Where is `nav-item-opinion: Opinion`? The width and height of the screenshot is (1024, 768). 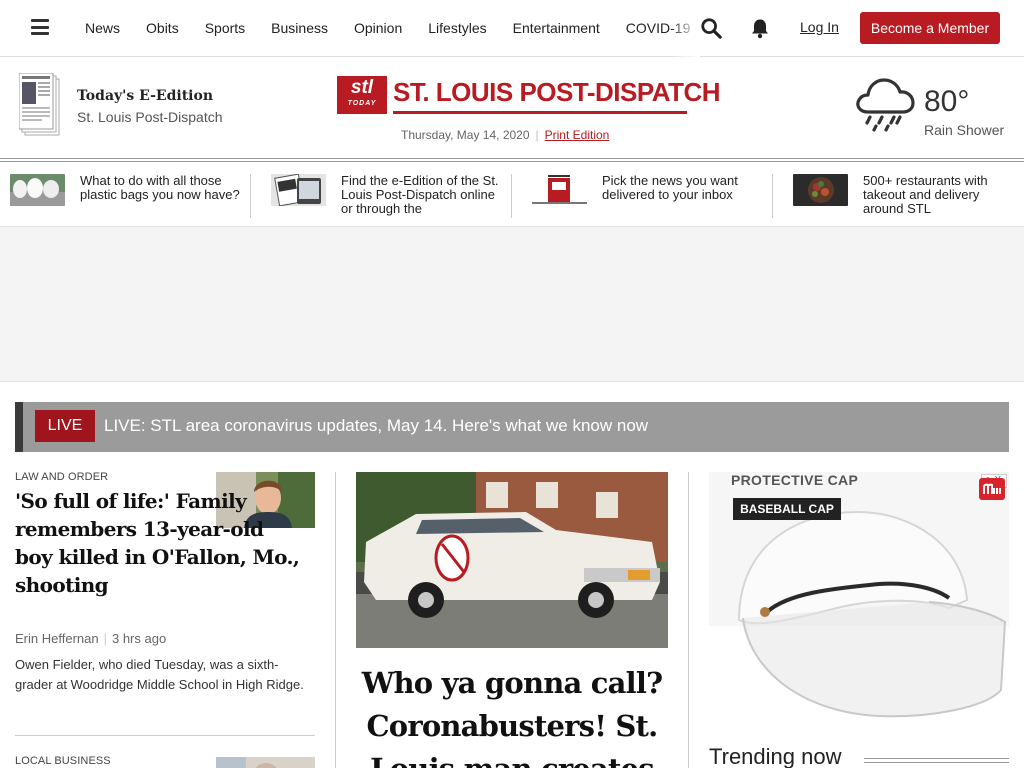
nav-item-opinion: Opinion is located at coordinates (378, 28).